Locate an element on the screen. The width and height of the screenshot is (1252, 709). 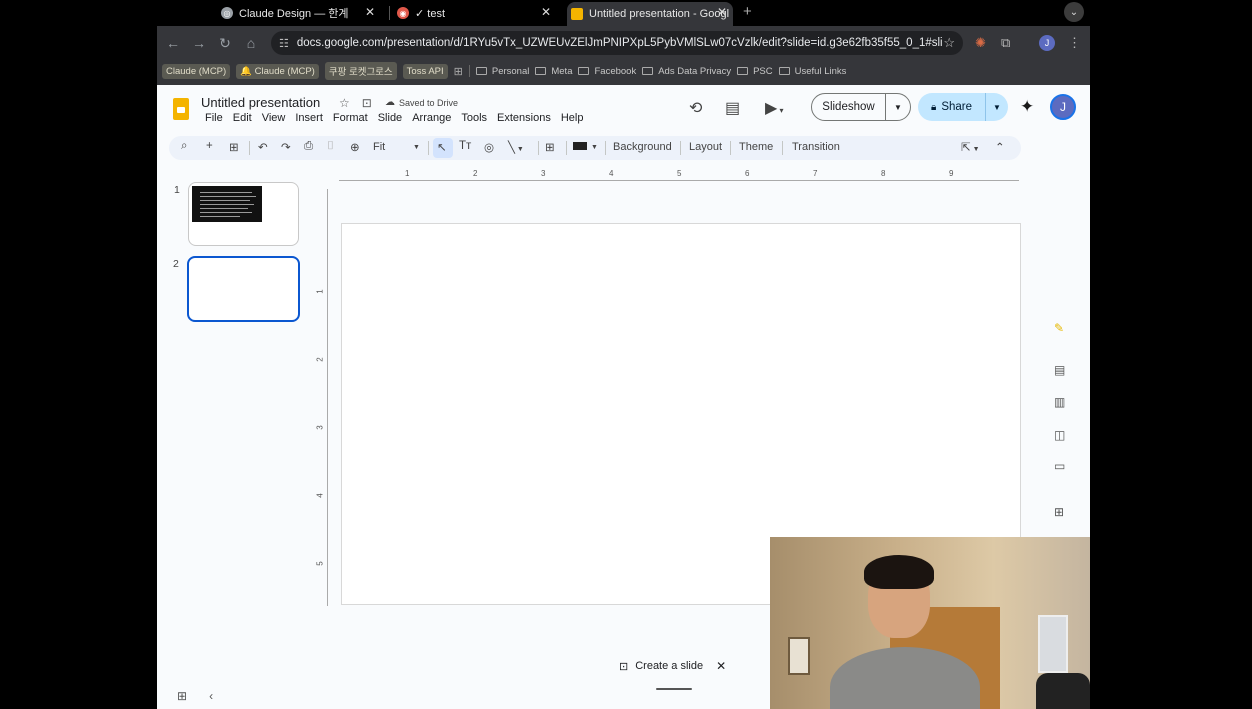
bookmark-star-icon: ☆ is located at coordinates (949, 43).